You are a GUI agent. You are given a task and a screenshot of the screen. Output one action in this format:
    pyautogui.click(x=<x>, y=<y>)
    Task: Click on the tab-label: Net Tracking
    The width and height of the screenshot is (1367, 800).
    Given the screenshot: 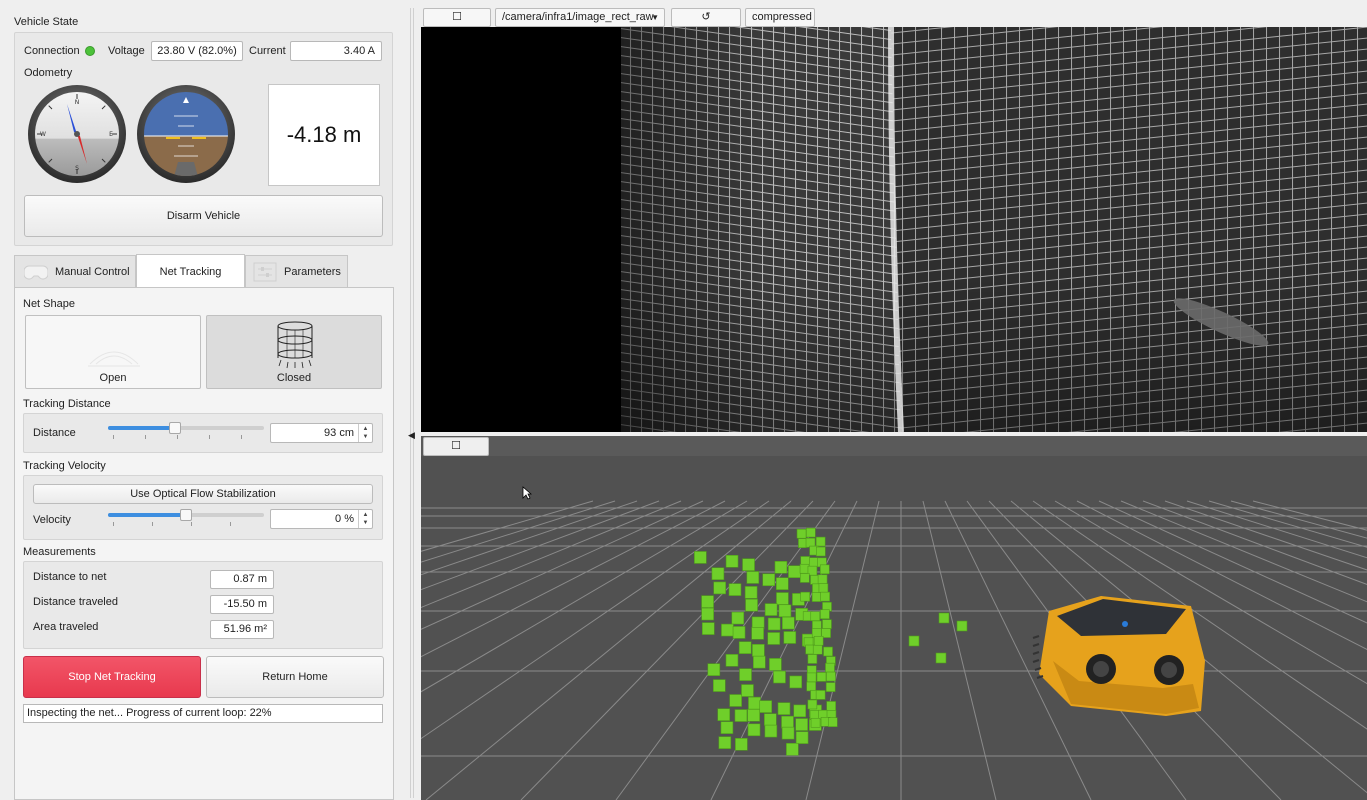 What is the action you would take?
    pyautogui.click(x=190, y=271)
    